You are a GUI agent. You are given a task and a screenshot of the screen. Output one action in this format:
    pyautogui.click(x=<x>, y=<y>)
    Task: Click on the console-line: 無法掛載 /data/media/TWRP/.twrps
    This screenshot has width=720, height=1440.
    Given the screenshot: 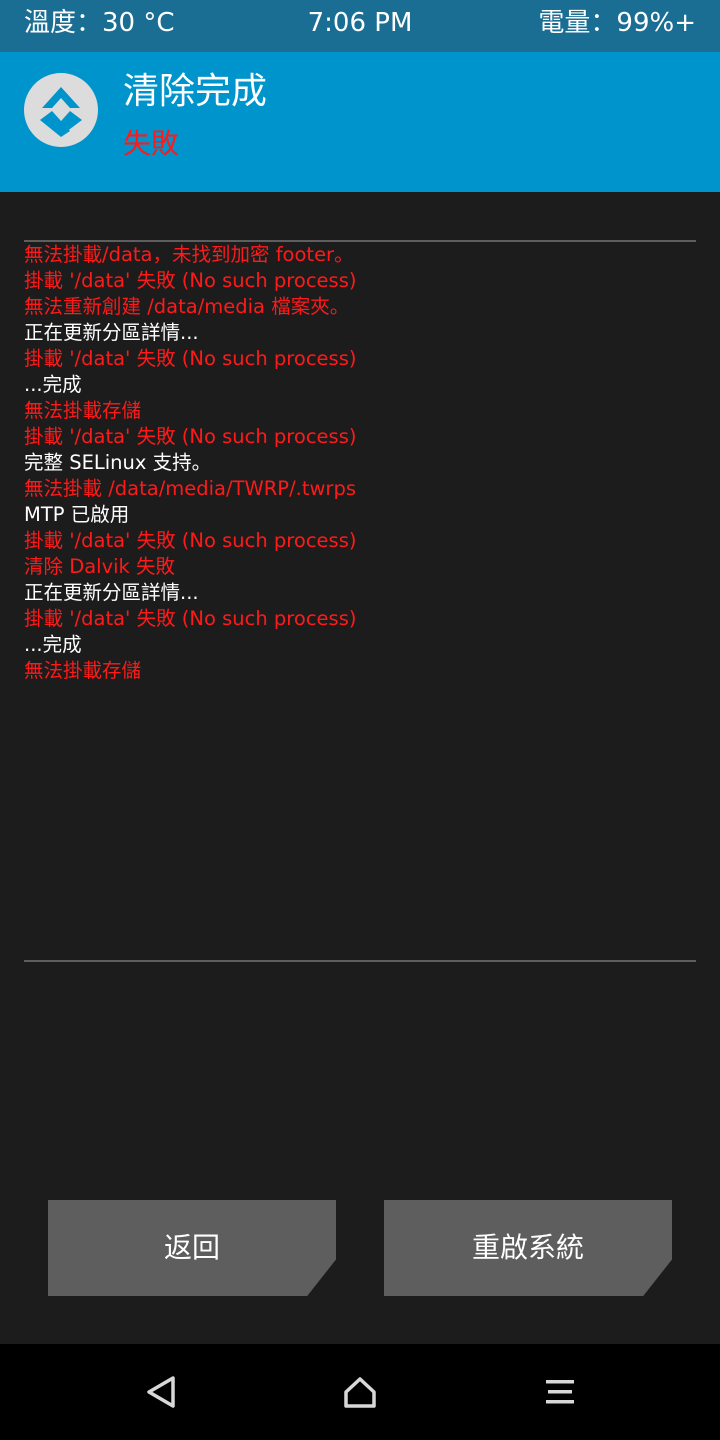 What is the action you would take?
    pyautogui.click(x=190, y=488)
    